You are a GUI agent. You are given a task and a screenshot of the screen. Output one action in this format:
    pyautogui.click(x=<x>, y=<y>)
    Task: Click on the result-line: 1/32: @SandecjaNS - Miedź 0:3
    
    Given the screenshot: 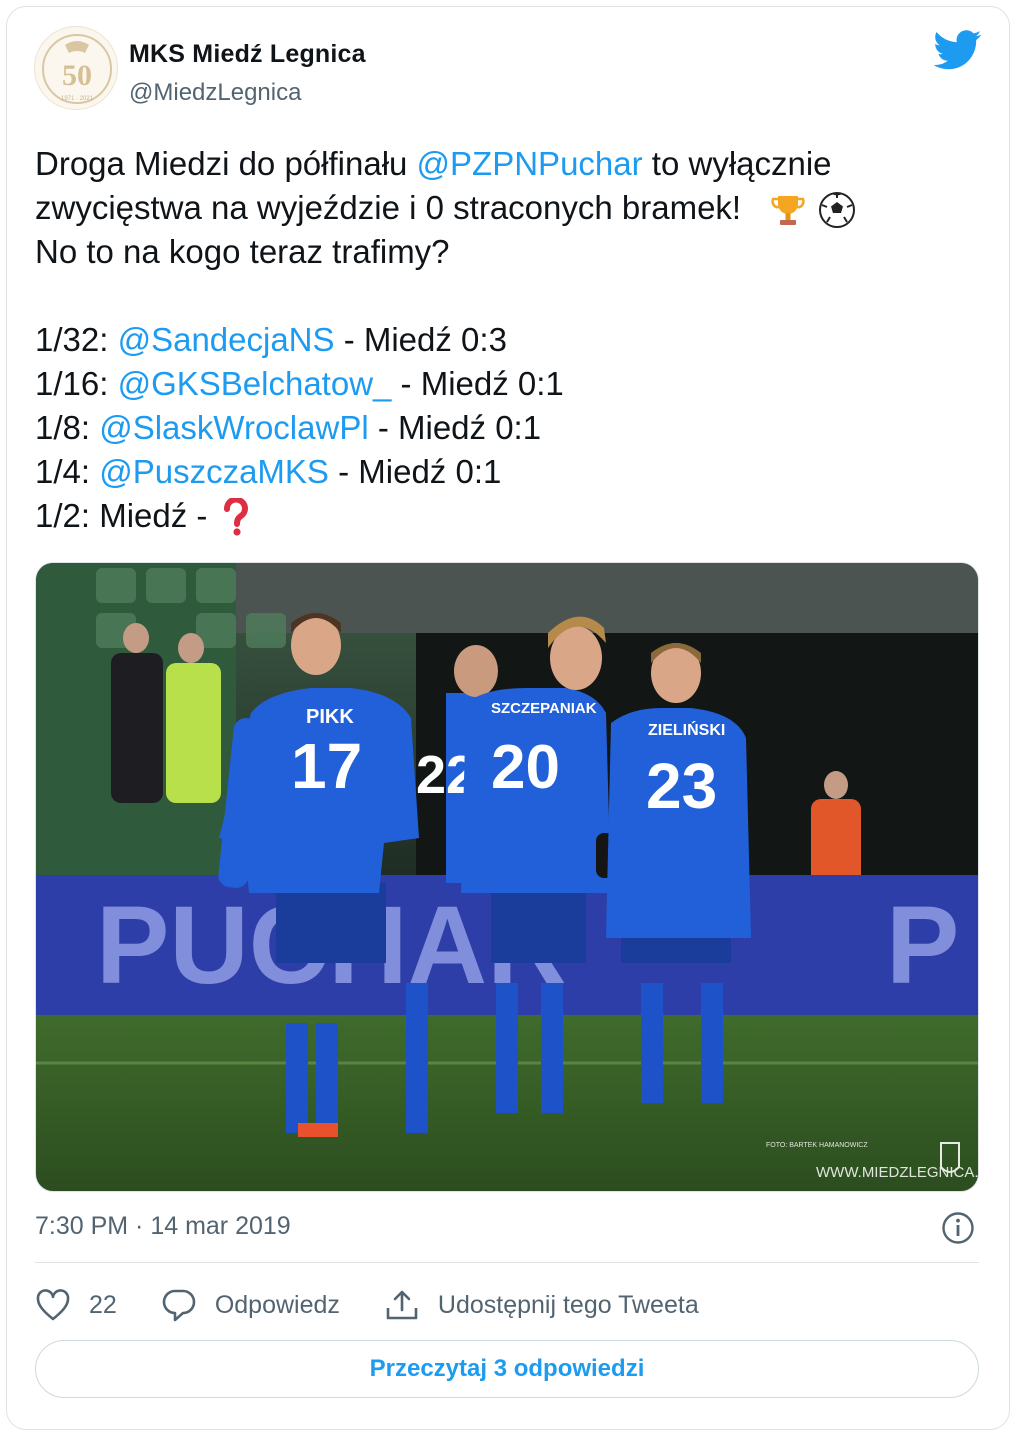 What is the action you would take?
    pyautogui.click(x=505, y=340)
    